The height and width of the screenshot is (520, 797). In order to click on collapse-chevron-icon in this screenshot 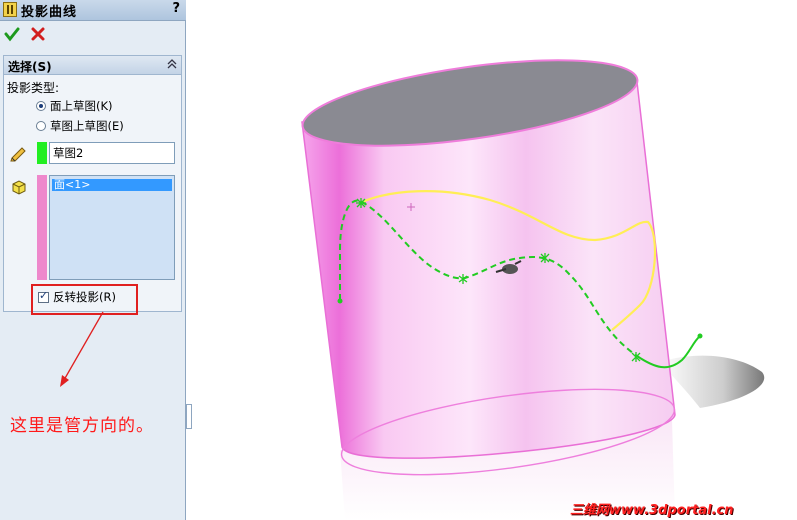, I will do `click(172, 64)`.